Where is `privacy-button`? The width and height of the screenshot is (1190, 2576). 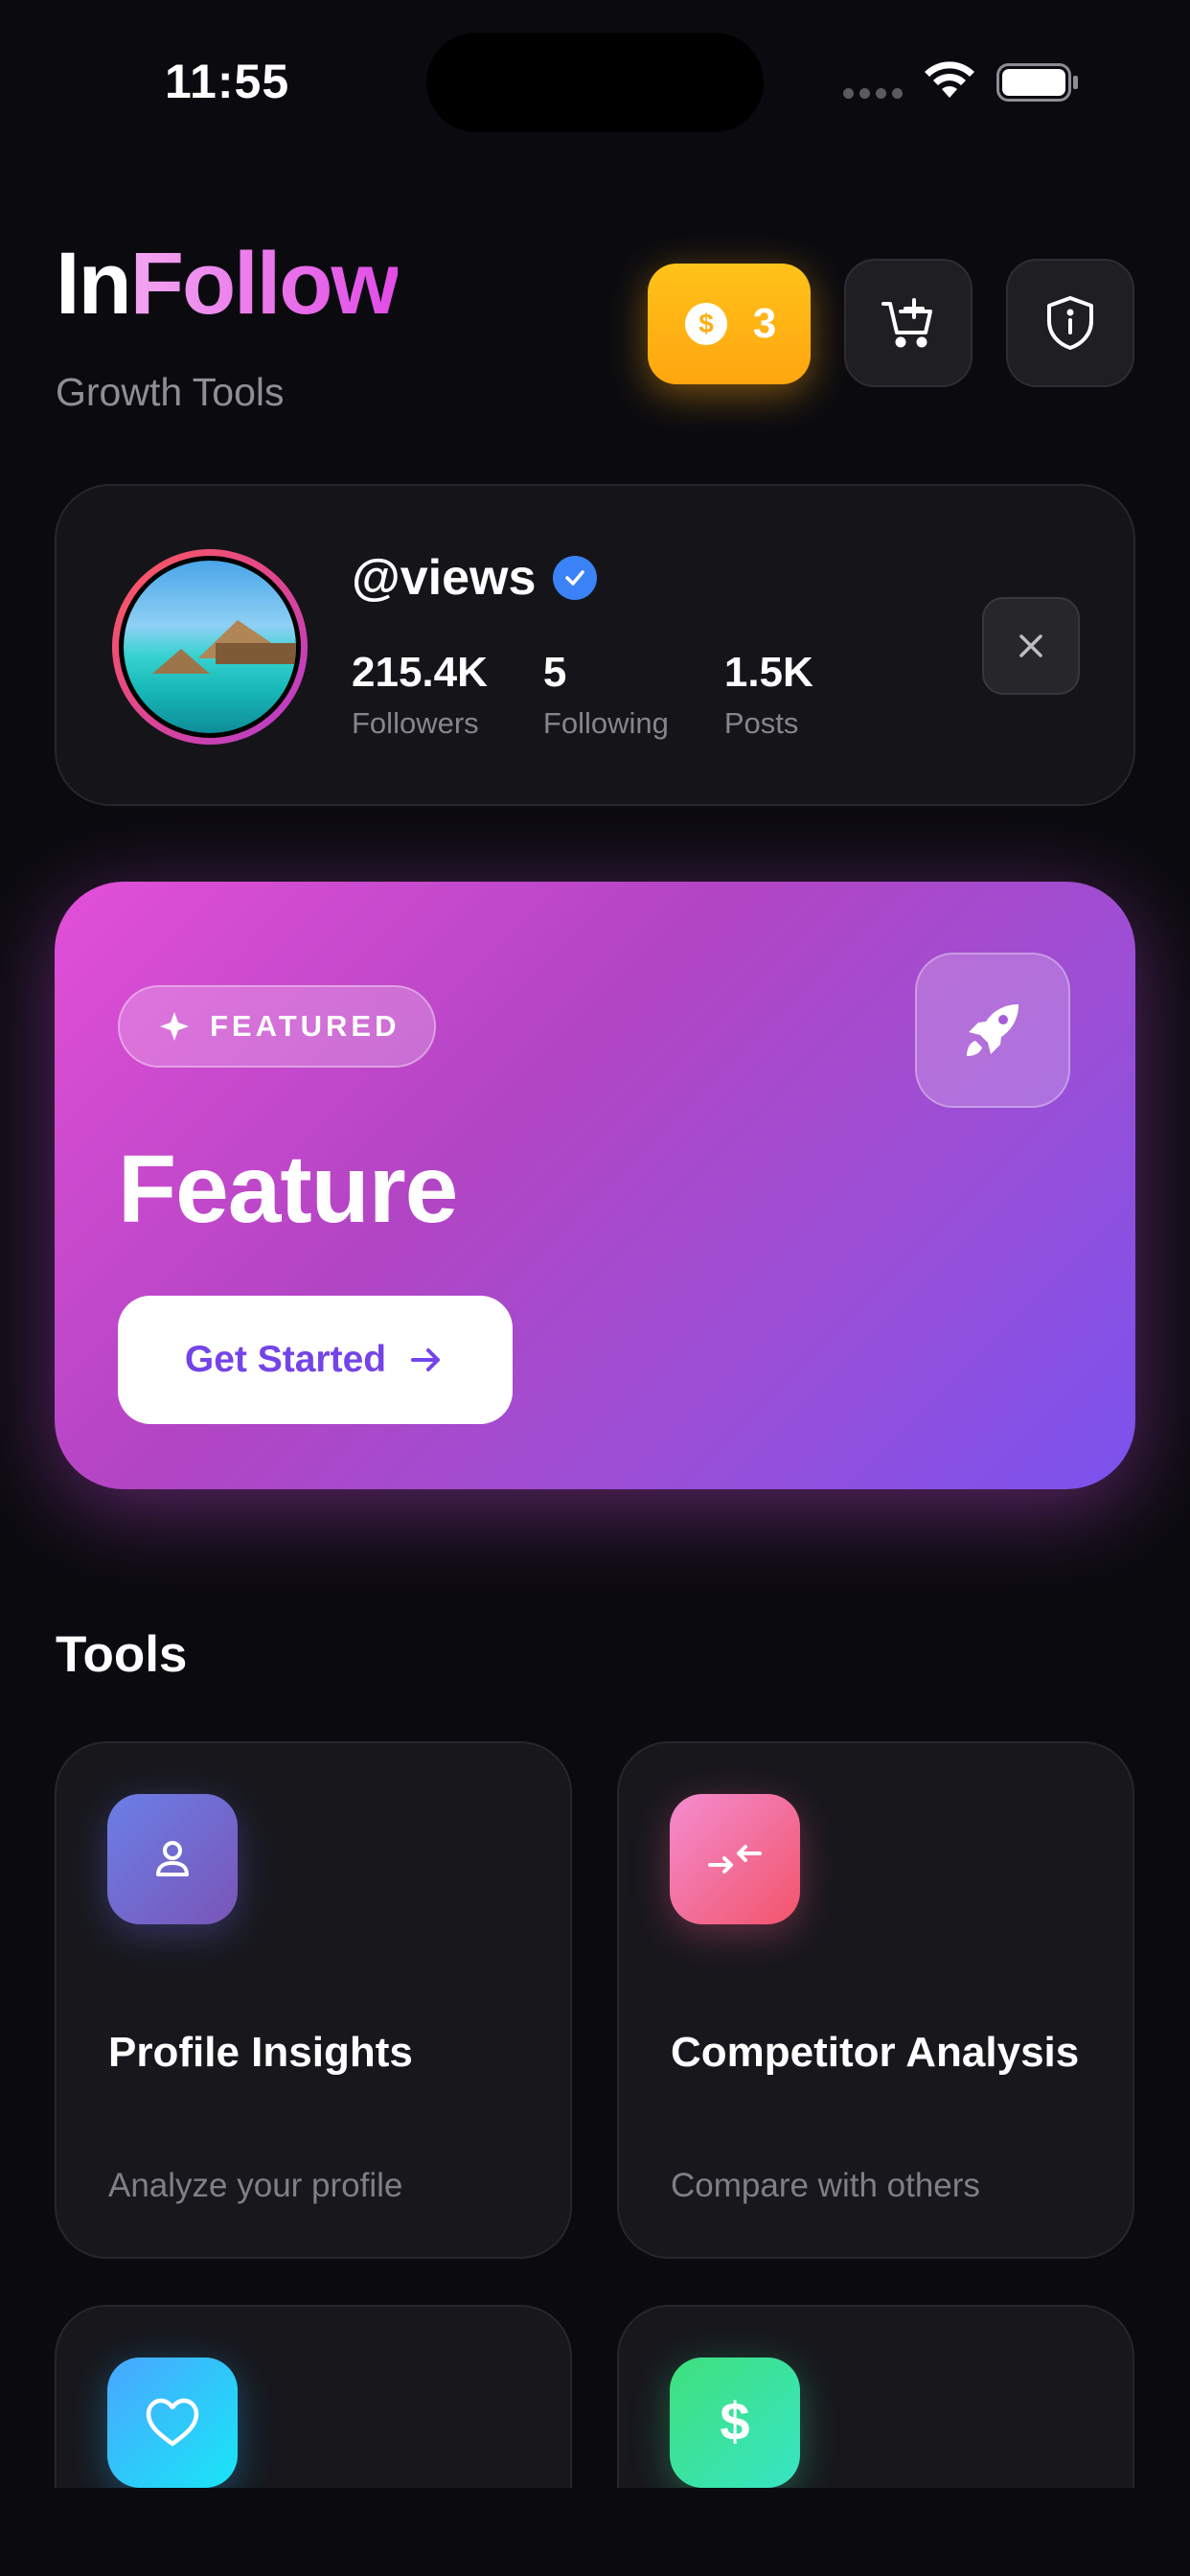 privacy-button is located at coordinates (1070, 323).